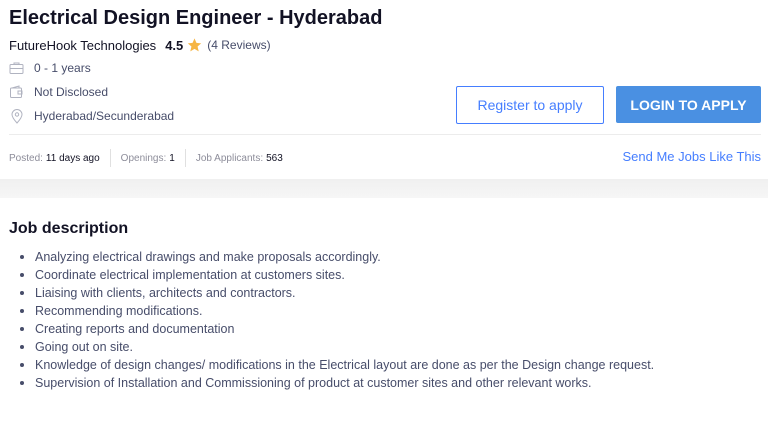  I want to click on company-name: FutureHook Technologies, so click(82, 45).